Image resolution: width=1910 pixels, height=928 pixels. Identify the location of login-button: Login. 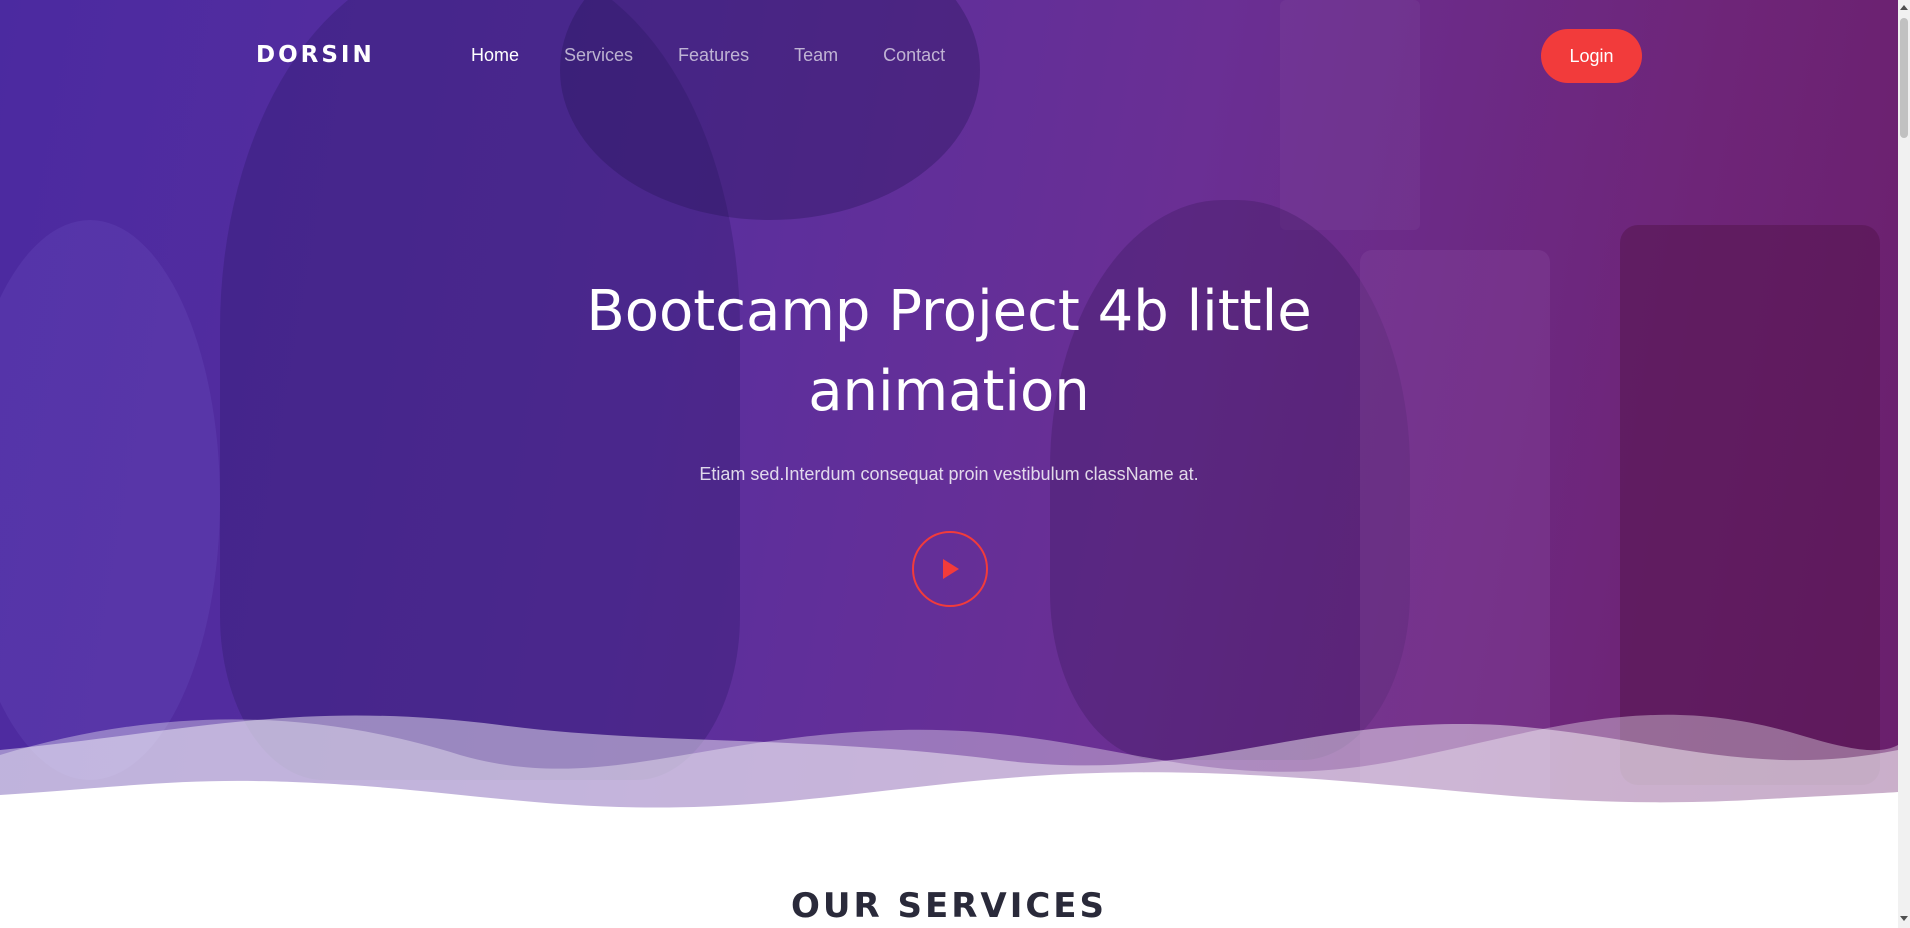
(1591, 56).